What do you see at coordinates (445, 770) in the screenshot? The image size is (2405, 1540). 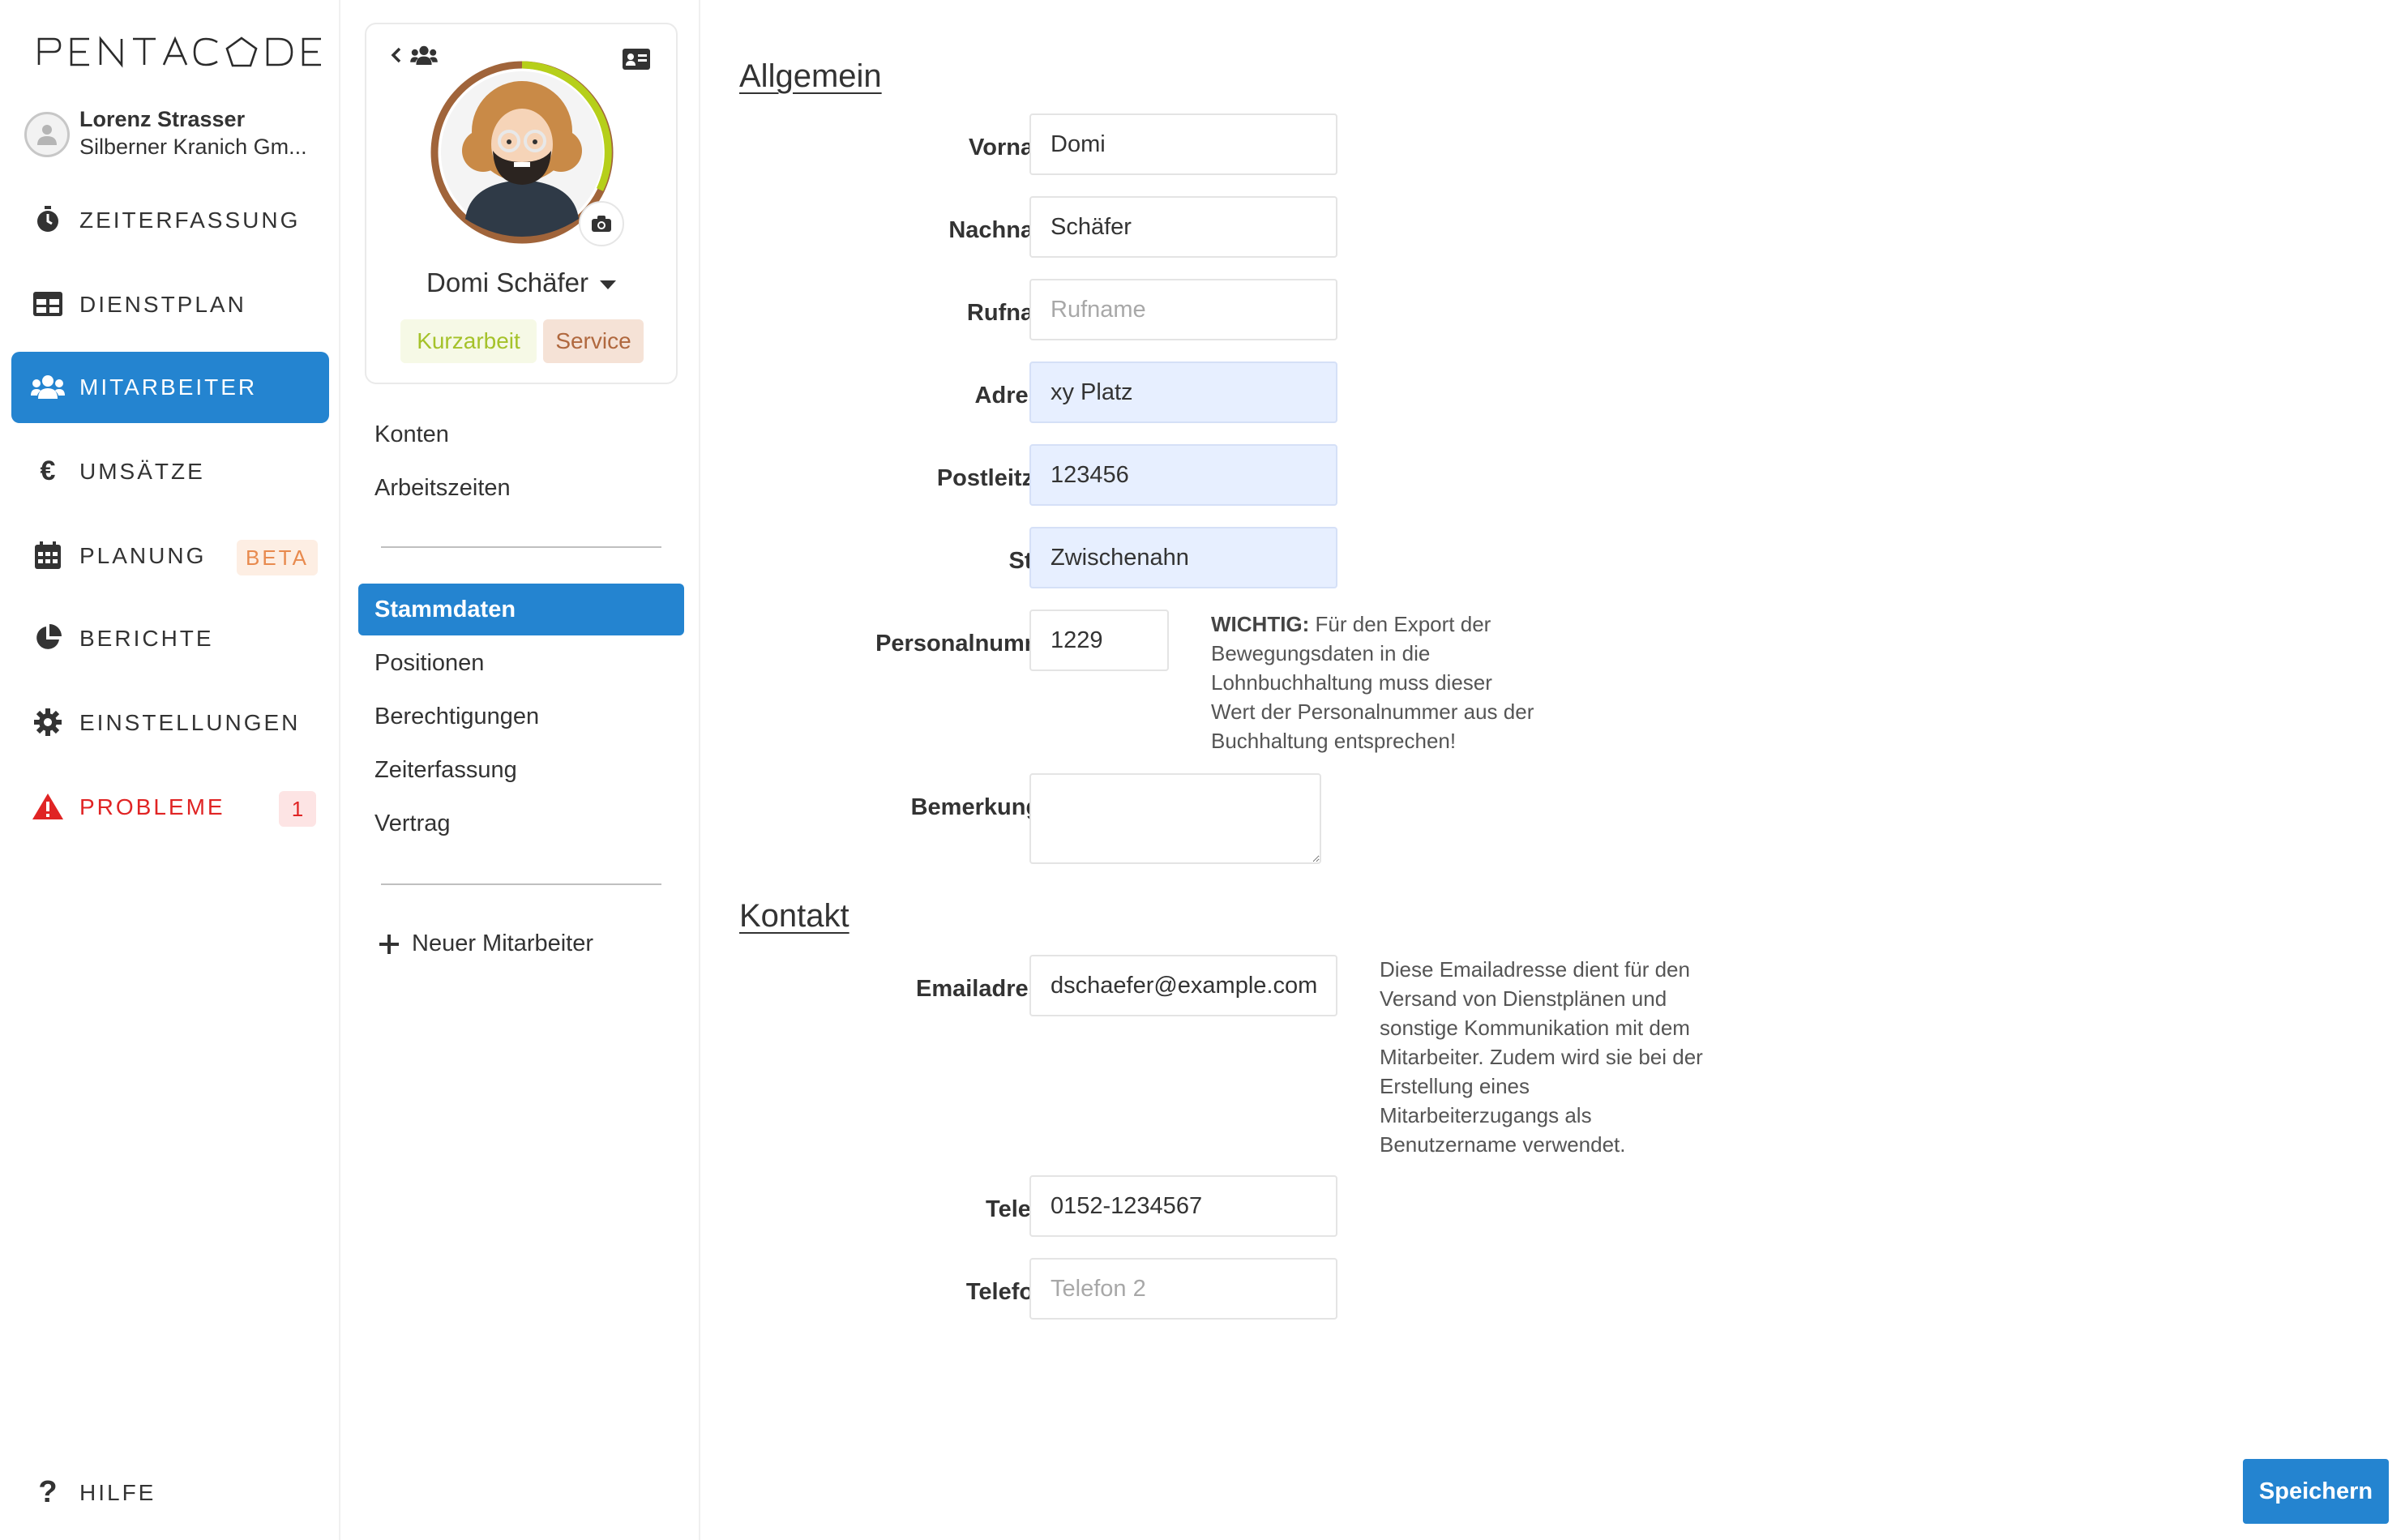 I see `menu-item-zeiterfassung: Zeiterfassung` at bounding box center [445, 770].